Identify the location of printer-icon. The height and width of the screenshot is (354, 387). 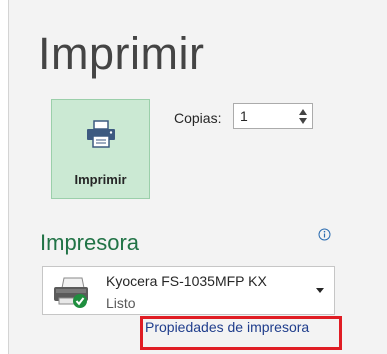
(101, 134).